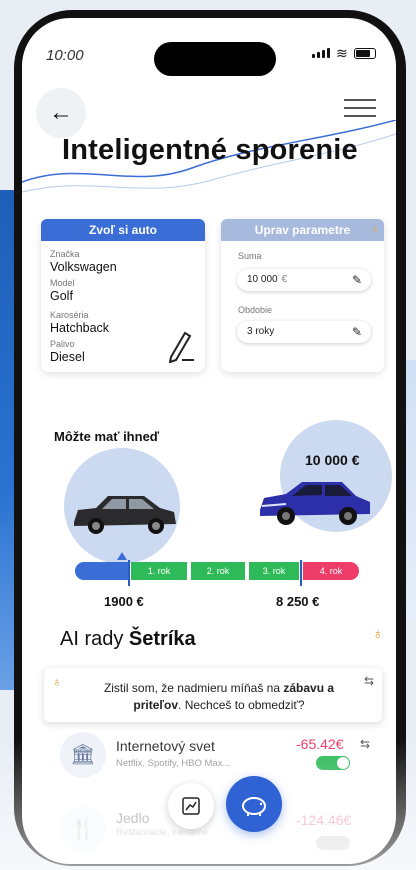 This screenshot has height=870, width=416. I want to click on car-card-title: Zvoľ si auto, so click(123, 230).